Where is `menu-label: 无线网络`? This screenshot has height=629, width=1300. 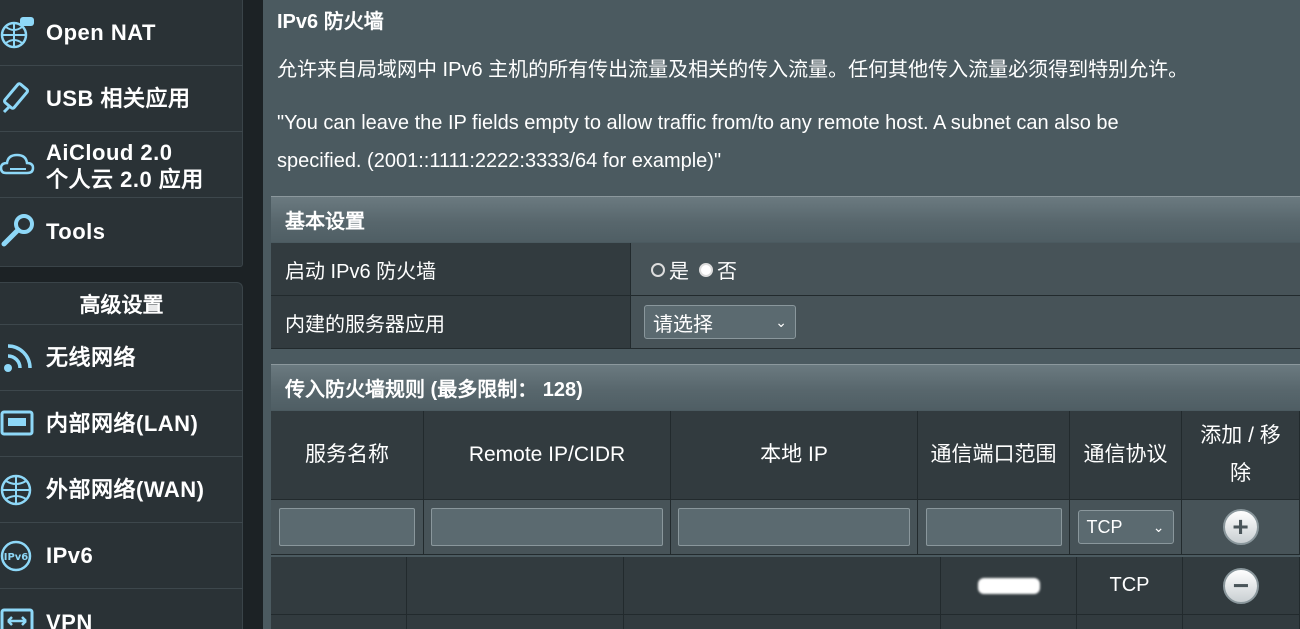
menu-label: 无线网络 is located at coordinates (91, 357).